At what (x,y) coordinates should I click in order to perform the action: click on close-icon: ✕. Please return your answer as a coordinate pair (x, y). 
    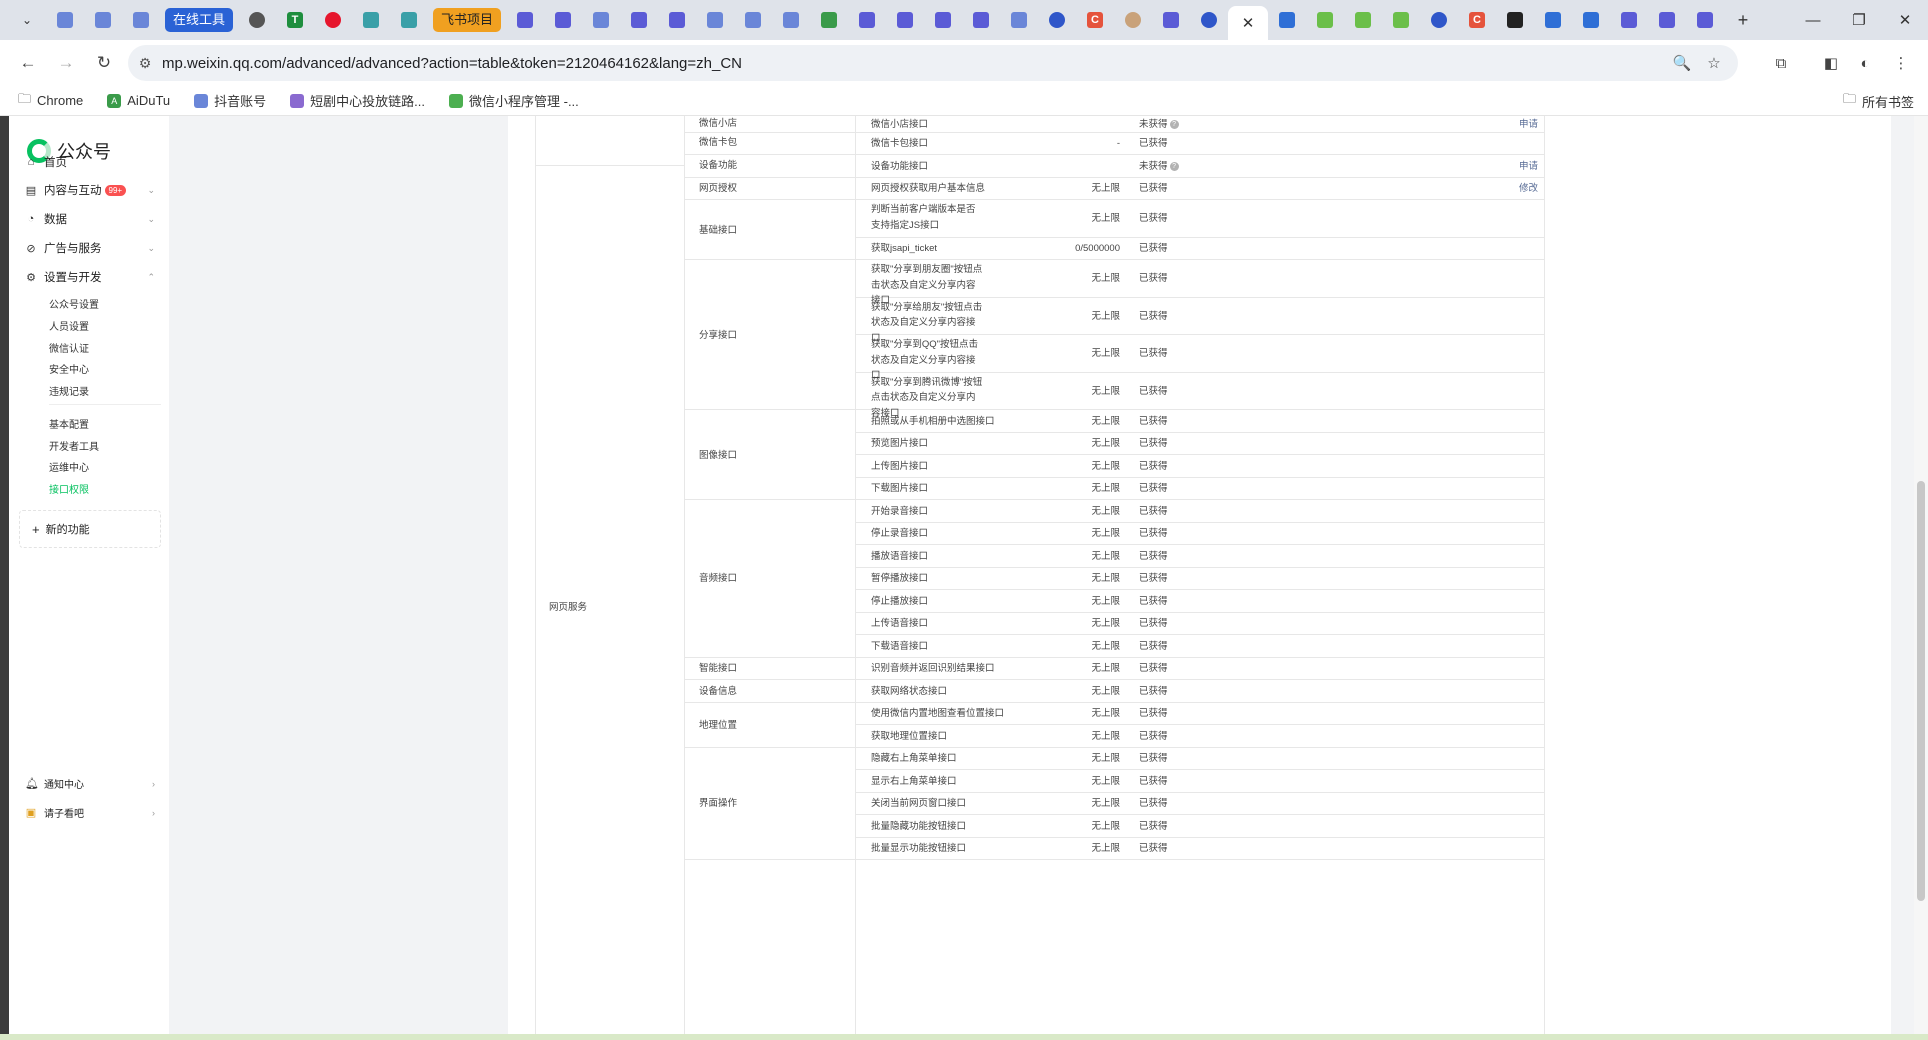
    Looking at the image, I should click on (1248, 23).